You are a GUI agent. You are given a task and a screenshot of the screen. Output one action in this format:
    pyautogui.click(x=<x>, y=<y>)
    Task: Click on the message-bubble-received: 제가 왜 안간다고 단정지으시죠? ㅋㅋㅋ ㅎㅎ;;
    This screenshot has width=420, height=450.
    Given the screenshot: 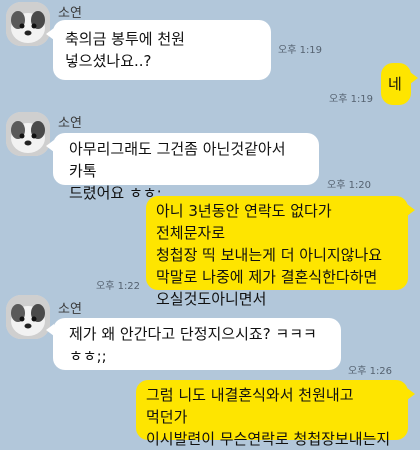 What is the action you would take?
    pyautogui.click(x=197, y=344)
    